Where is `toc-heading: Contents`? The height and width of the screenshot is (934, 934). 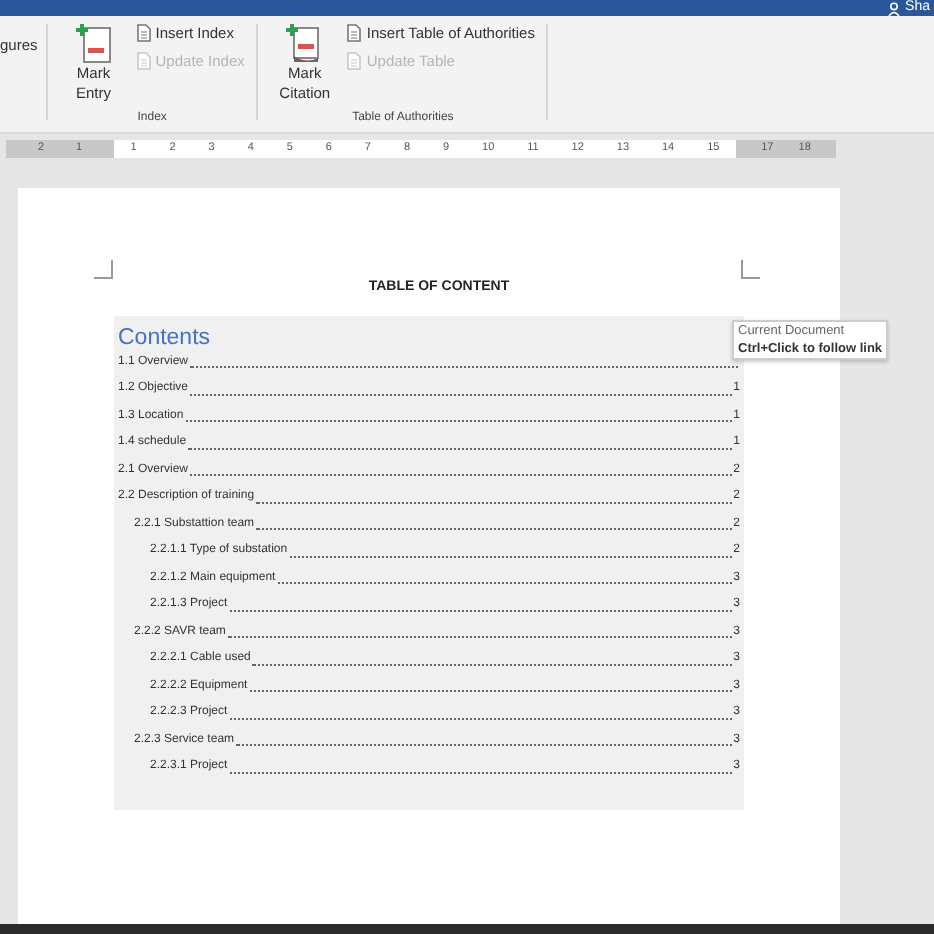 toc-heading: Contents is located at coordinates (164, 337).